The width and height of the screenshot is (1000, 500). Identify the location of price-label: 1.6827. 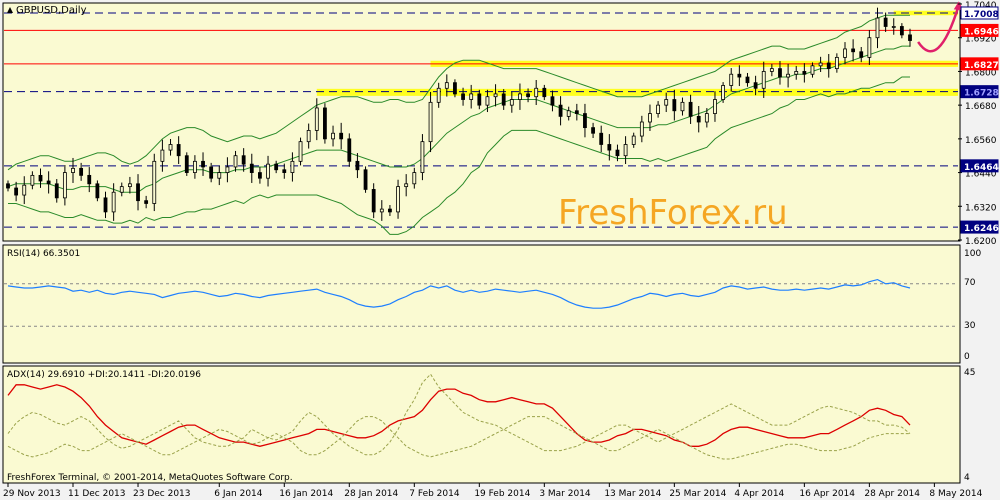
(981, 66).